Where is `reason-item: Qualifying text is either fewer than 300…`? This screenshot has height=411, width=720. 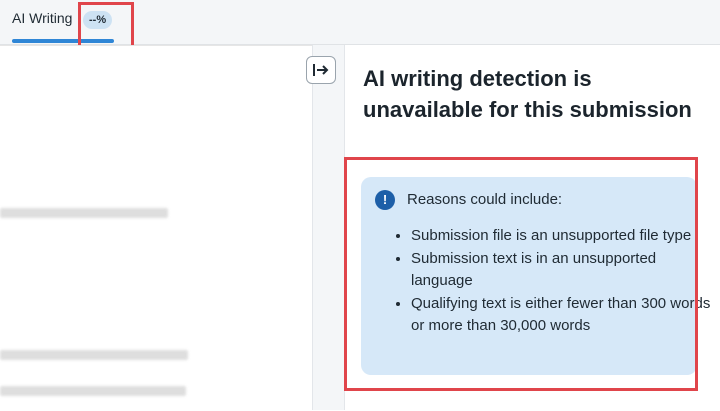 reason-item: Qualifying text is either fewer than 300… is located at coordinates (561, 315).